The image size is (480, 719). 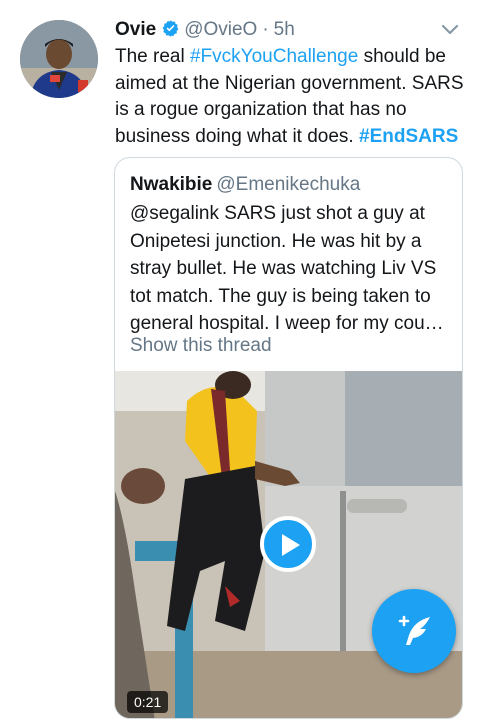 I want to click on tweet-time: 5h, so click(x=284, y=29).